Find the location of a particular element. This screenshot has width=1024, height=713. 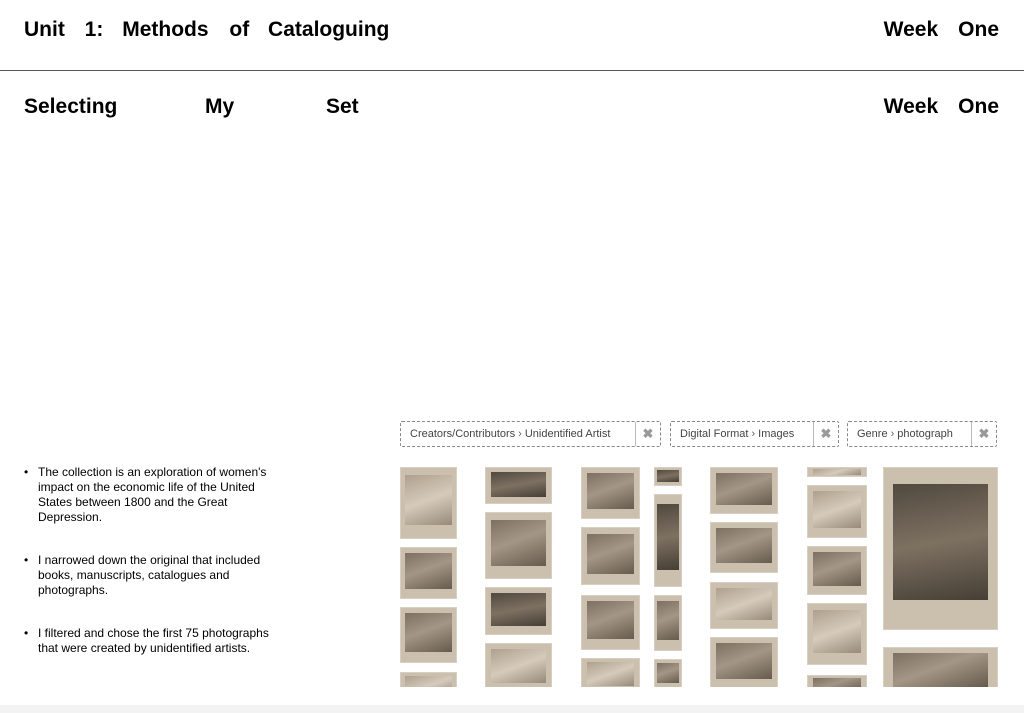

page-footer-bar is located at coordinates (512, 709).